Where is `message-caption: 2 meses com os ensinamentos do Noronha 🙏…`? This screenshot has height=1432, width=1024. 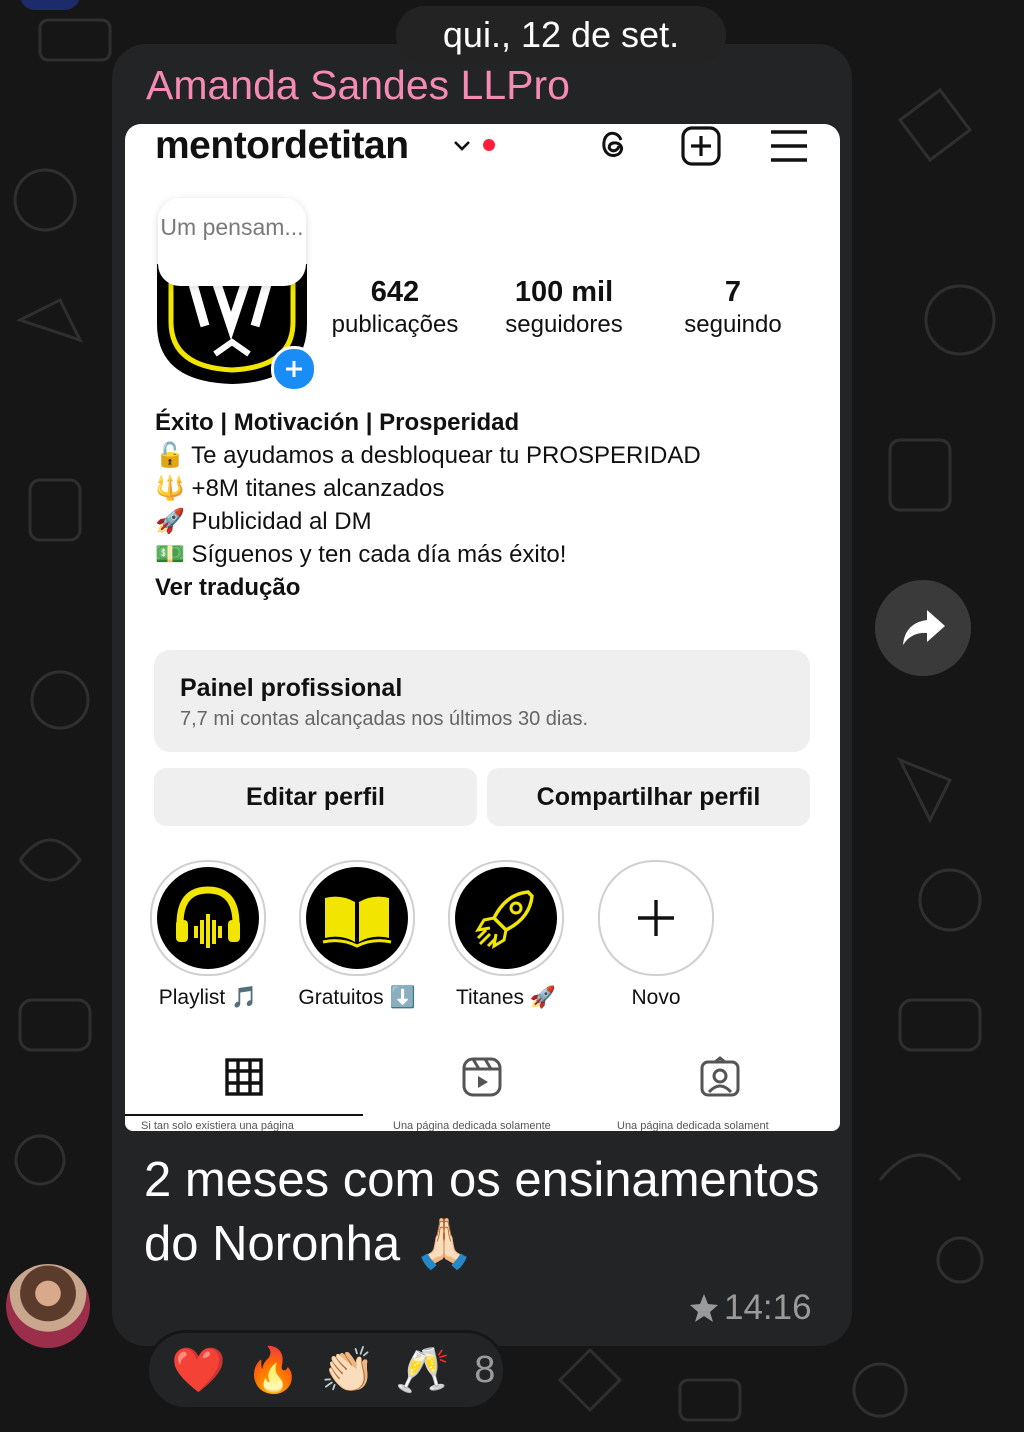
message-caption: 2 meses com os ensinamentos do Noronha 🙏… is located at coordinates (482, 1212).